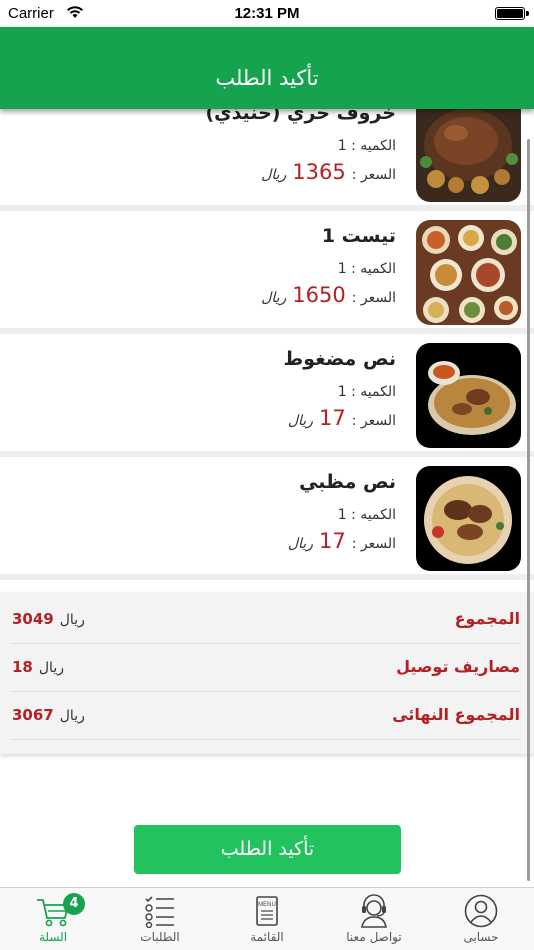  Describe the element at coordinates (339, 359) in the screenshot. I see `item-name: نص مضغوط` at that location.